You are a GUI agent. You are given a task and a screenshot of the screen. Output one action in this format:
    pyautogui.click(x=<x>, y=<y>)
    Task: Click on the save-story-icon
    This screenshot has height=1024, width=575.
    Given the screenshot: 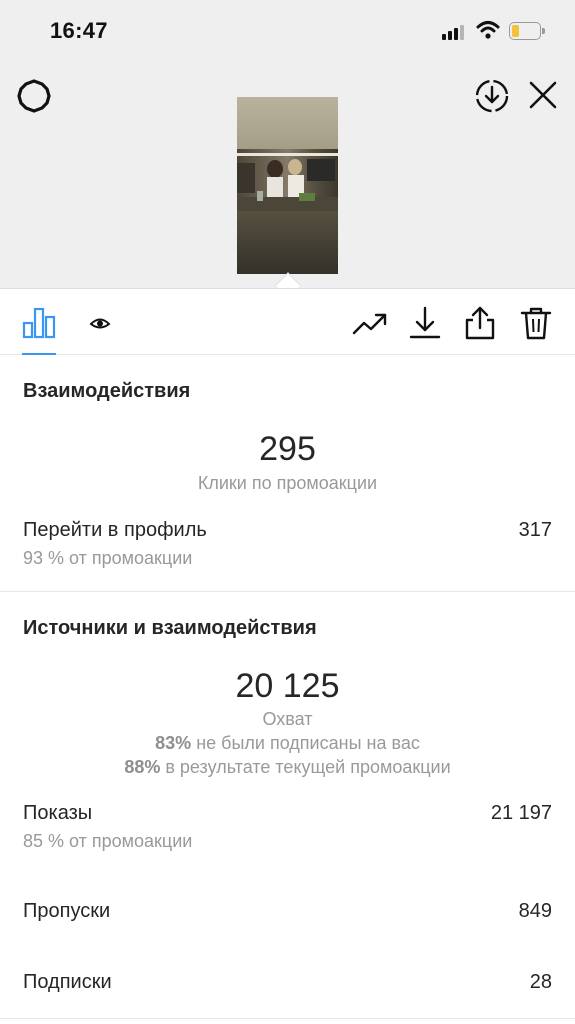 What is the action you would take?
    pyautogui.click(x=492, y=96)
    